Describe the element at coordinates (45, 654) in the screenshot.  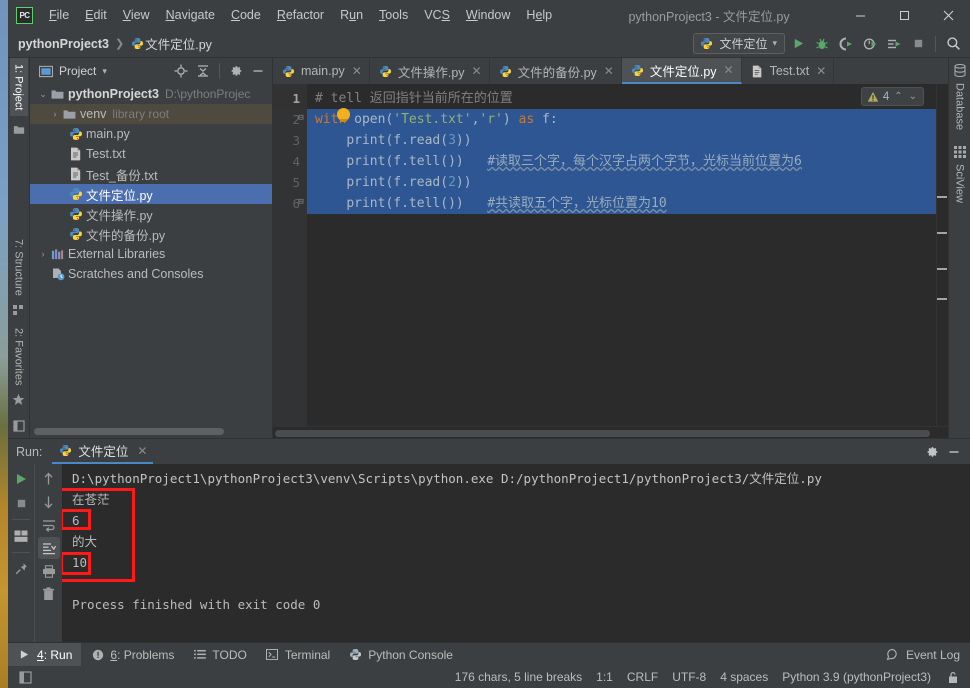
I see `tool-window-run: 4: Run` at that location.